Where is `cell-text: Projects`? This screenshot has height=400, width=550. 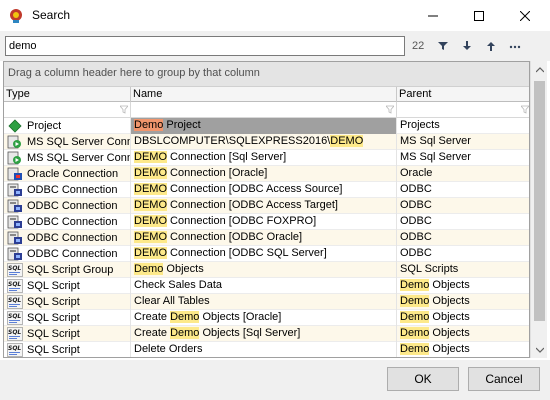
cell-text: Projects is located at coordinates (420, 125).